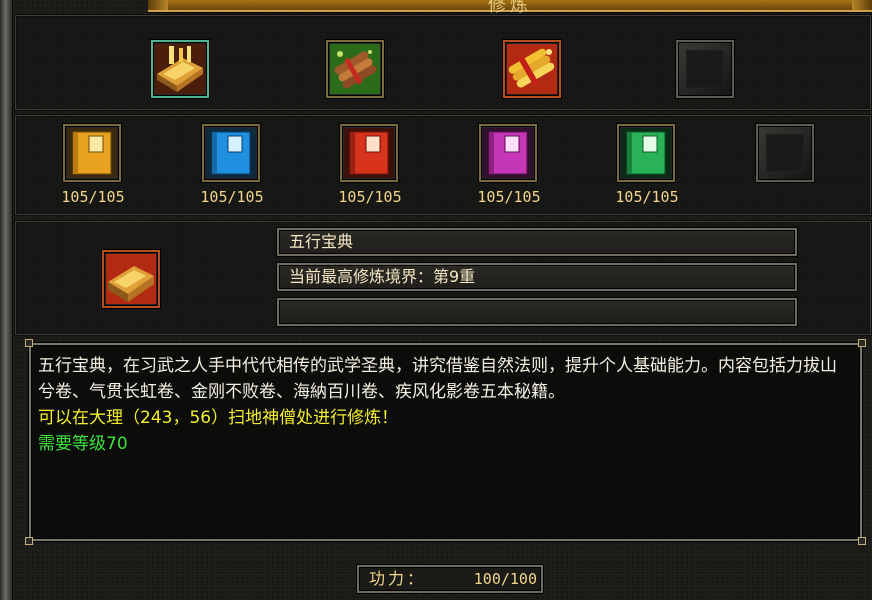 This screenshot has width=872, height=600. Describe the element at coordinates (785, 153) in the screenshot. I see `slot-empty-book` at that location.